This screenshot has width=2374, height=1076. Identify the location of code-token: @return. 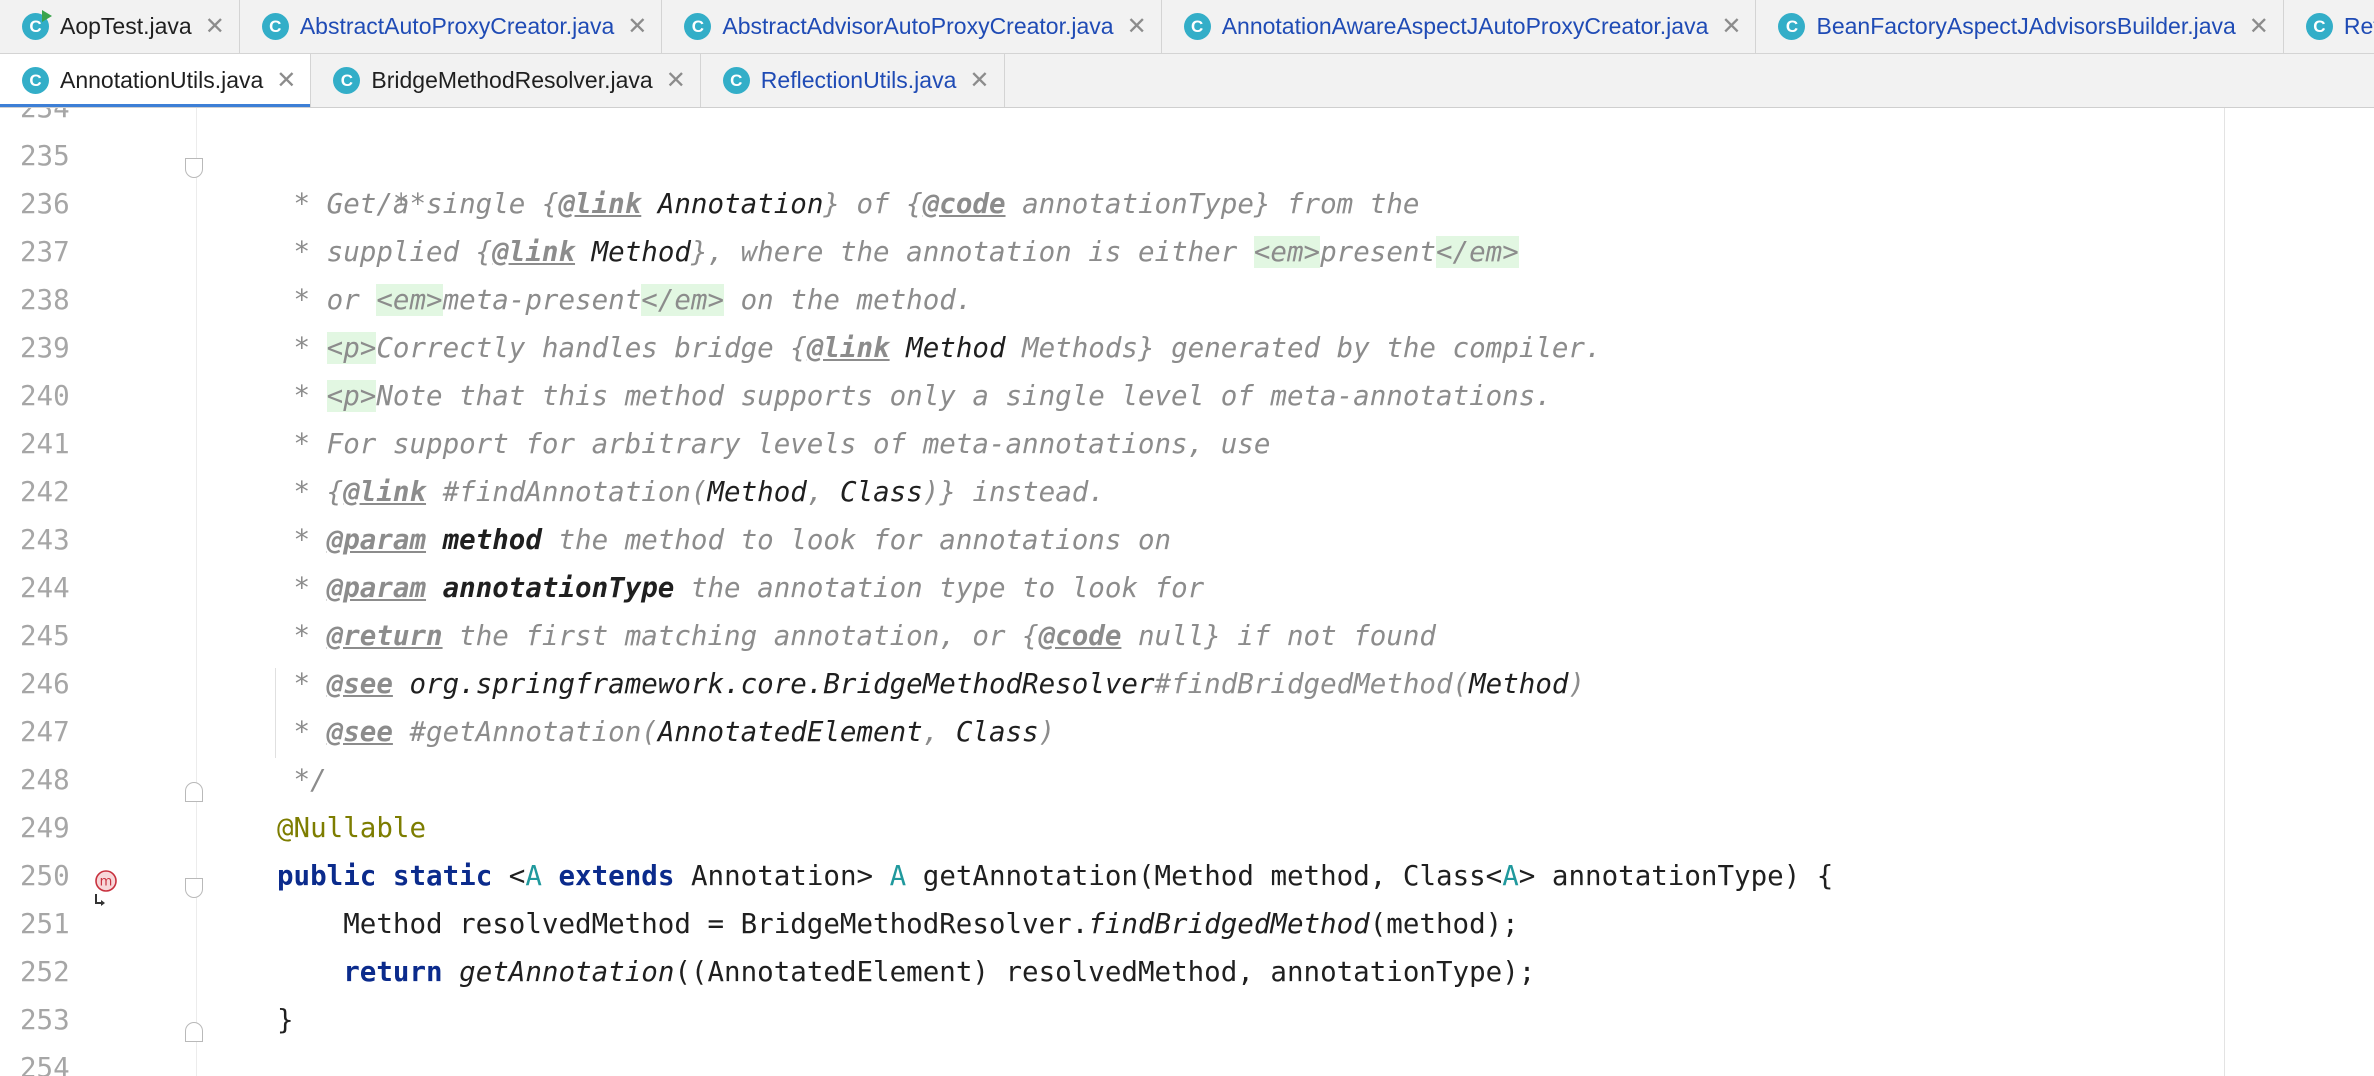
(384, 636).